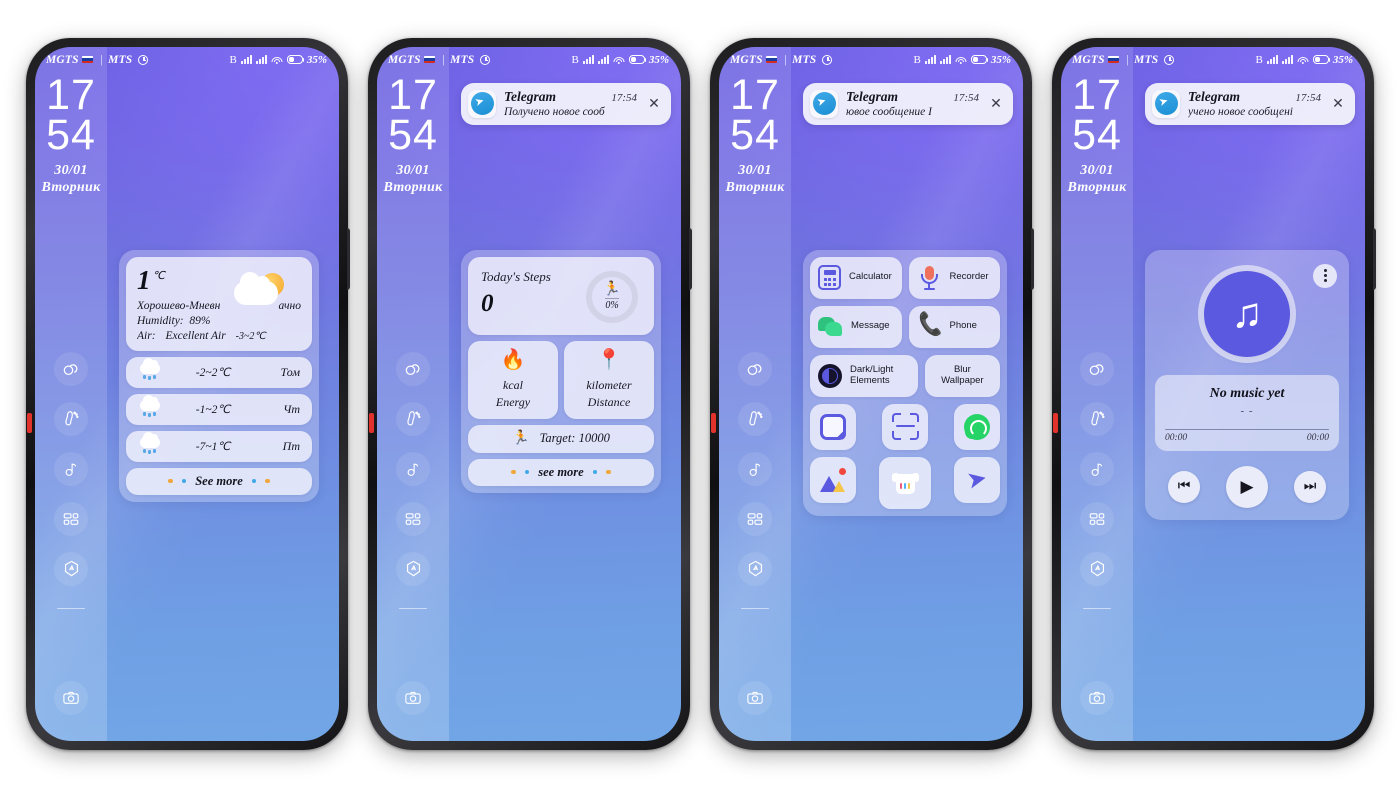 The image size is (1400, 787). What do you see at coordinates (291, 445) in the screenshot?
I see `forecast-day: Пт` at bounding box center [291, 445].